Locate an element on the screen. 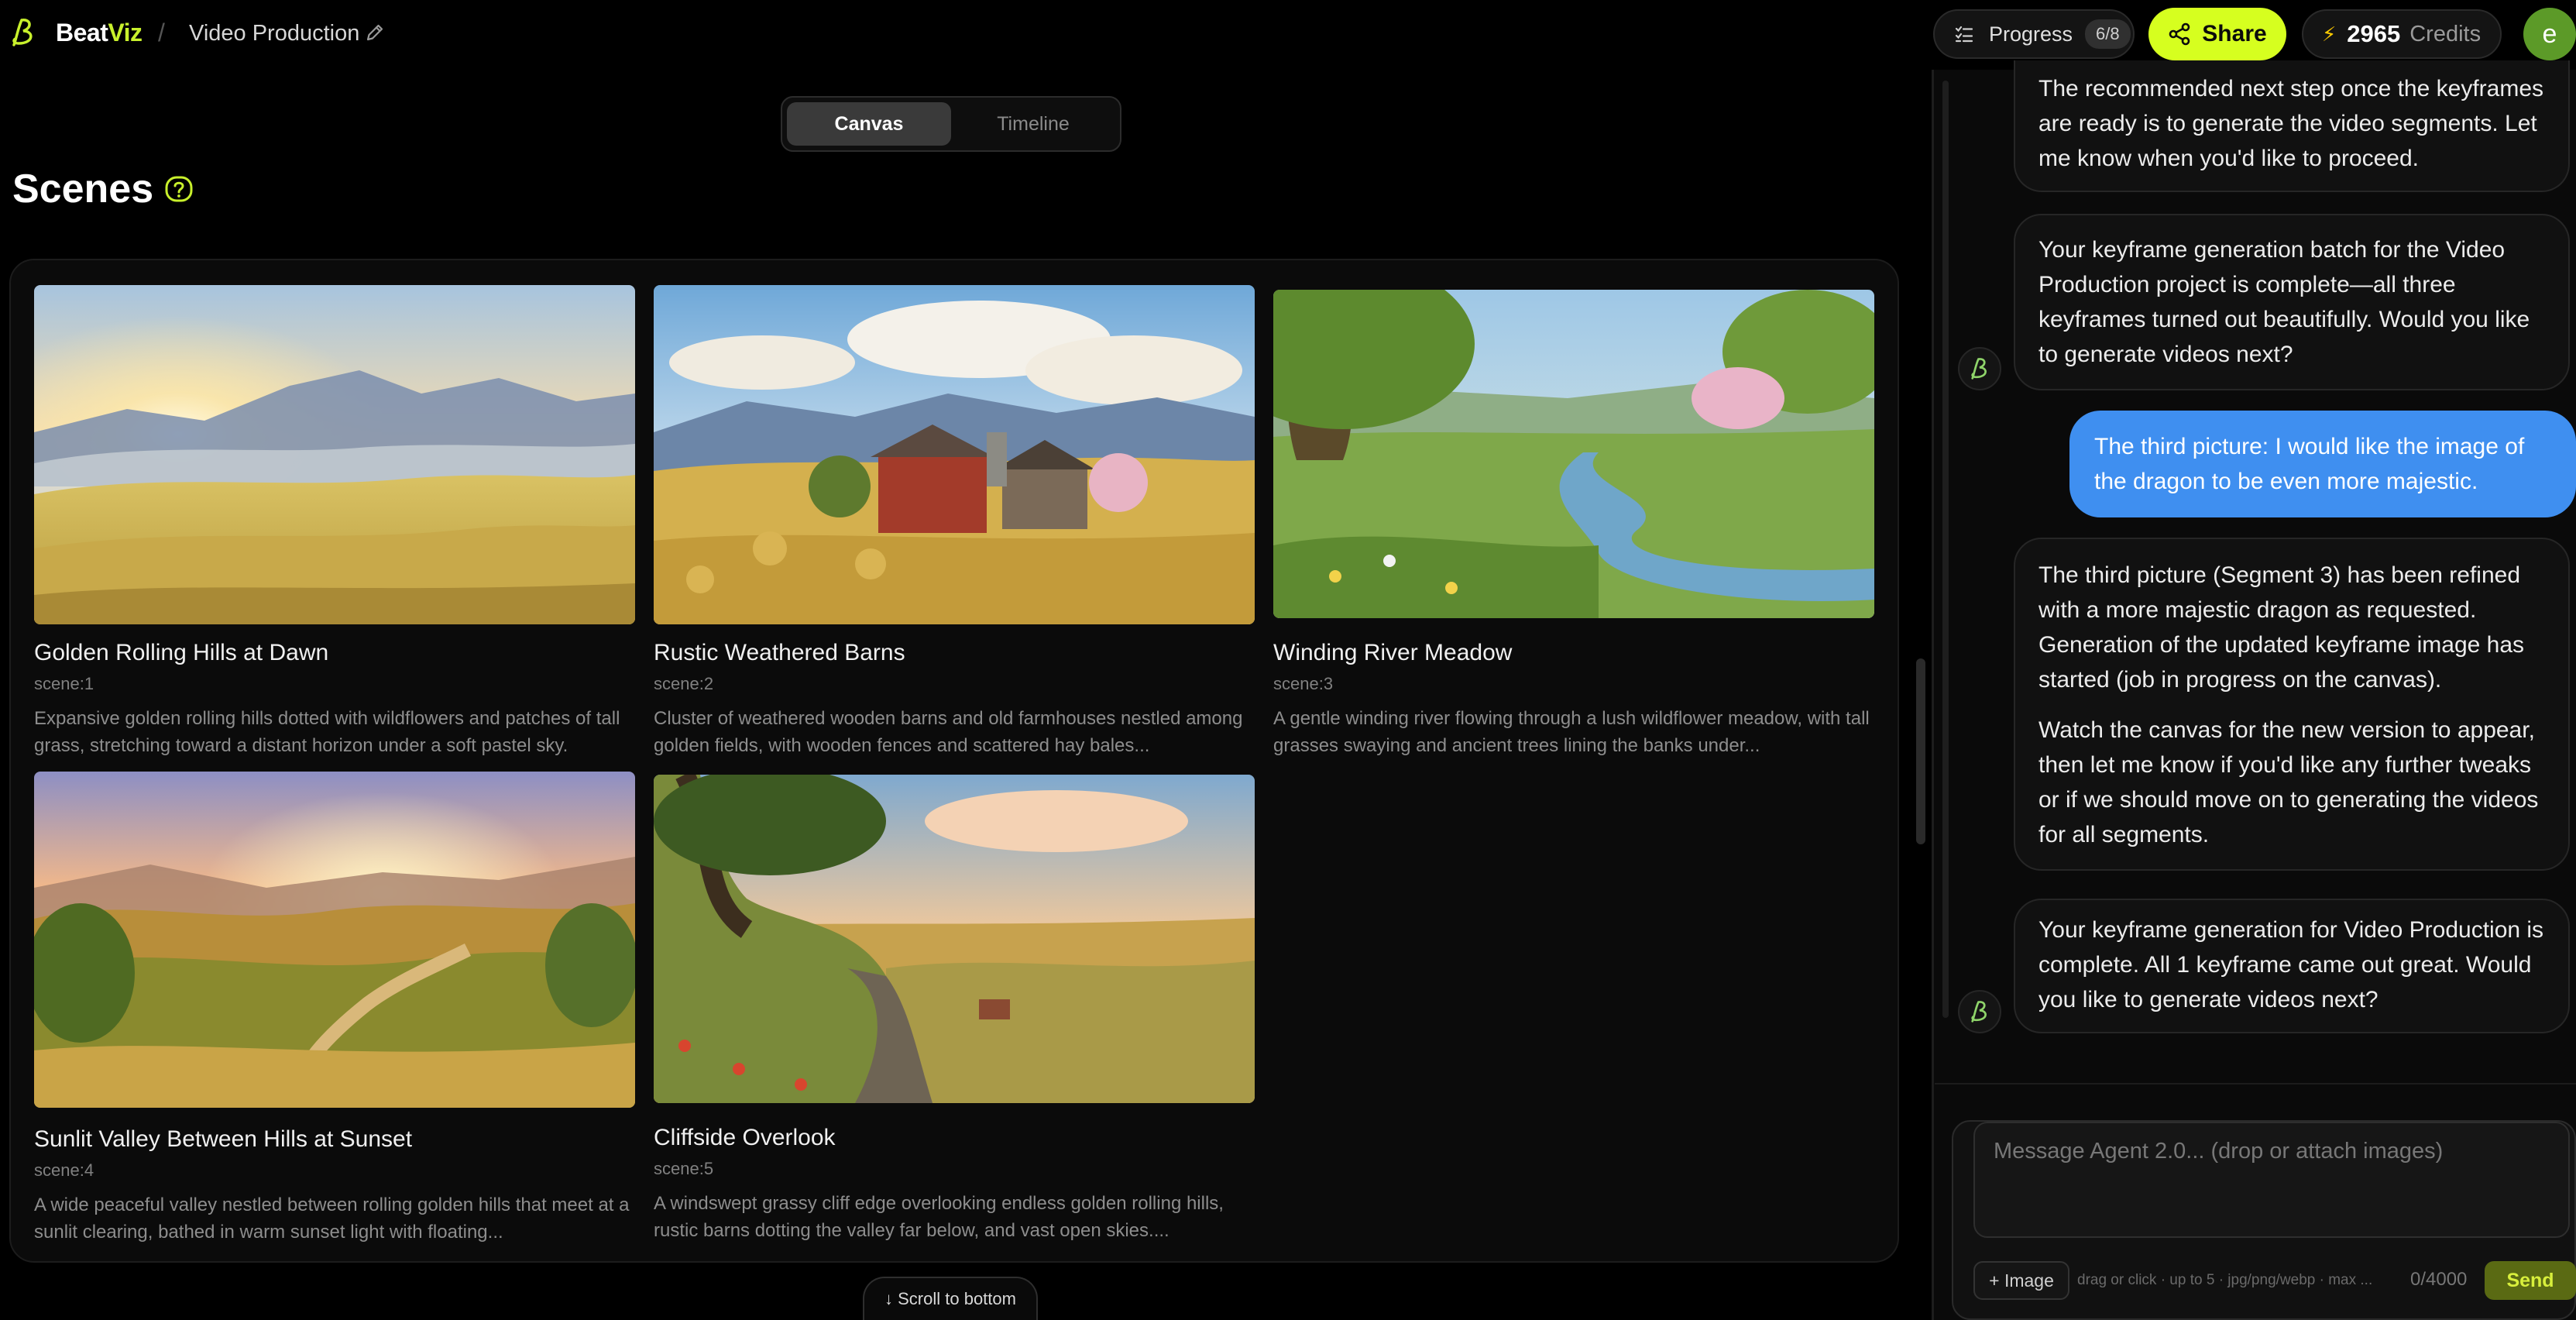  scene-id: scene:4 is located at coordinates (64, 1170).